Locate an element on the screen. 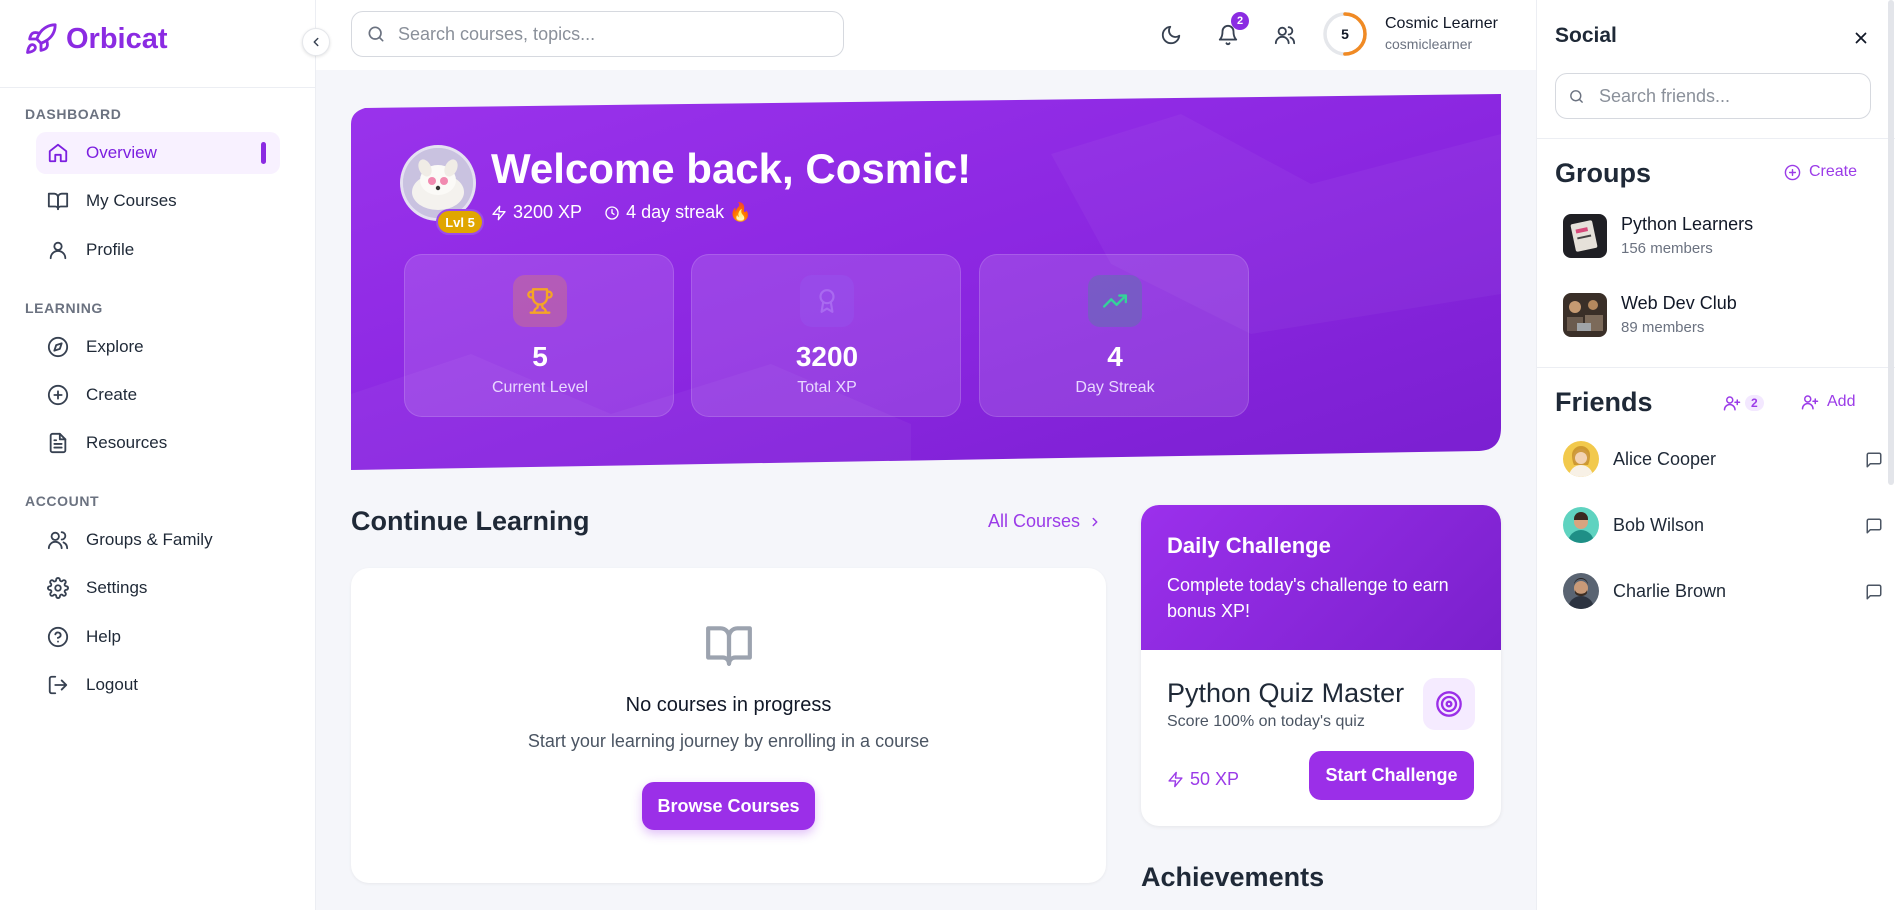  group-name: Python Learners is located at coordinates (1687, 224).